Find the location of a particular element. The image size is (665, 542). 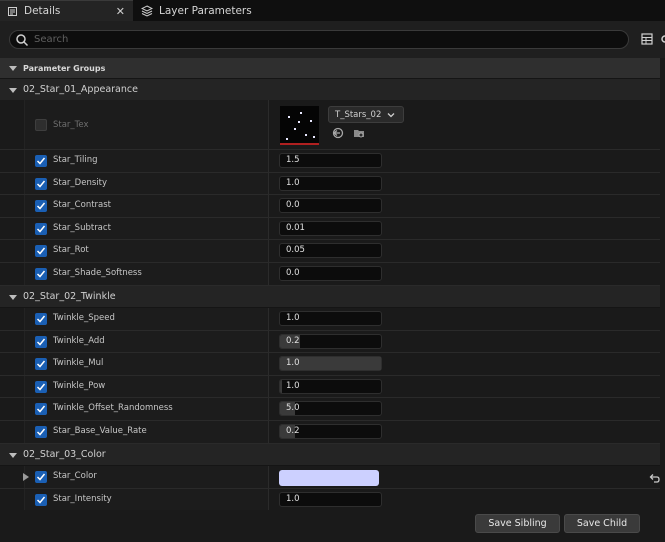

param-name: Star_Intensity is located at coordinates (82, 499).